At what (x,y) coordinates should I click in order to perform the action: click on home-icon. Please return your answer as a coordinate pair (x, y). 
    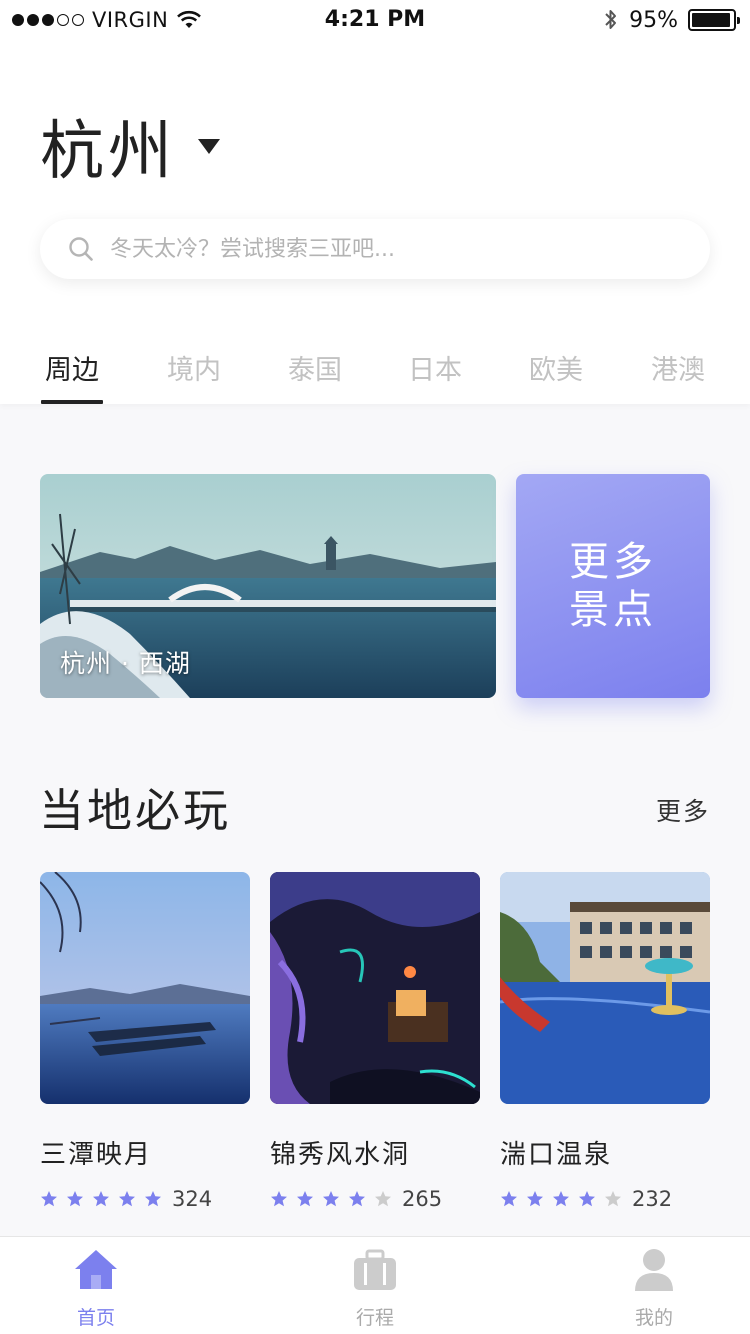
    Looking at the image, I should click on (96, 1269).